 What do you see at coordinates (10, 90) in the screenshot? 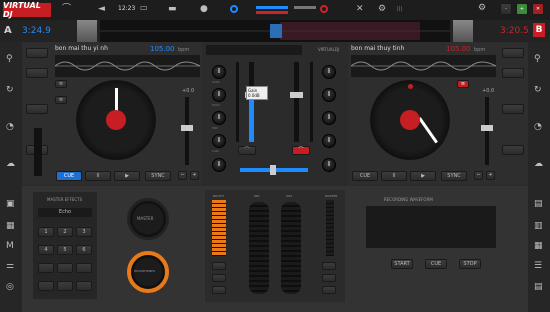
I see `sidebar-left-sampler-icon: ↻` at bounding box center [10, 90].